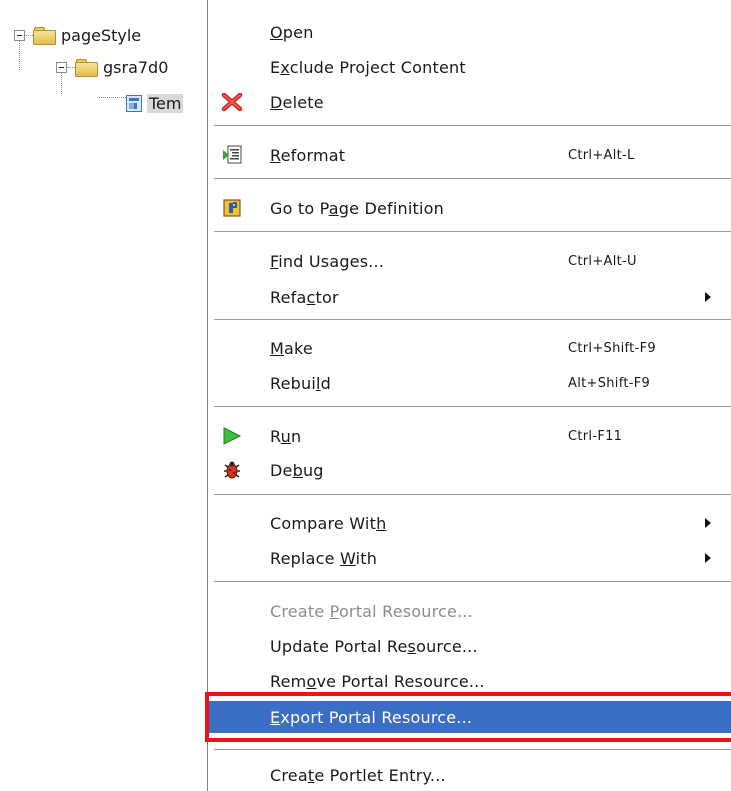  I want to click on menu-item-label: Debug, so click(297, 470).